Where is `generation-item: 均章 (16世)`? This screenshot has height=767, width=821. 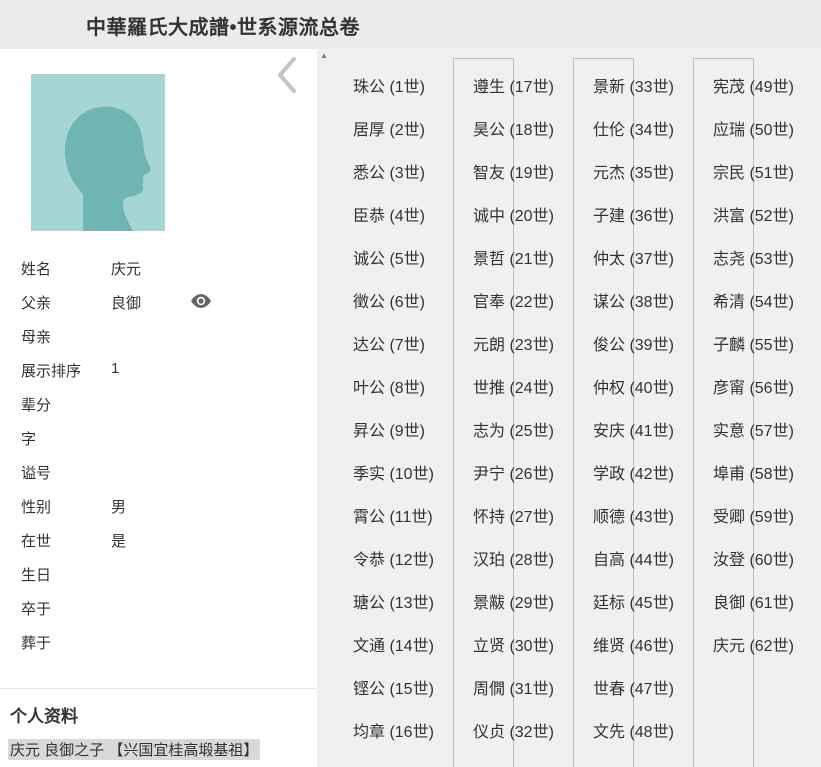 generation-item: 均章 (16世) is located at coordinates (393, 733).